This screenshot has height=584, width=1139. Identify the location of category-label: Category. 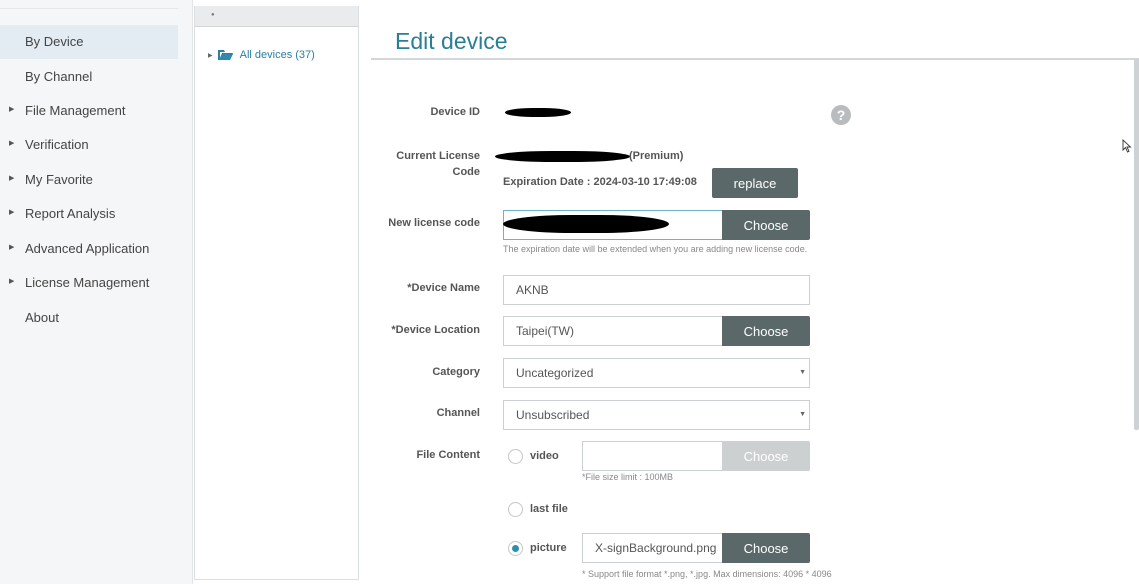
(456, 372).